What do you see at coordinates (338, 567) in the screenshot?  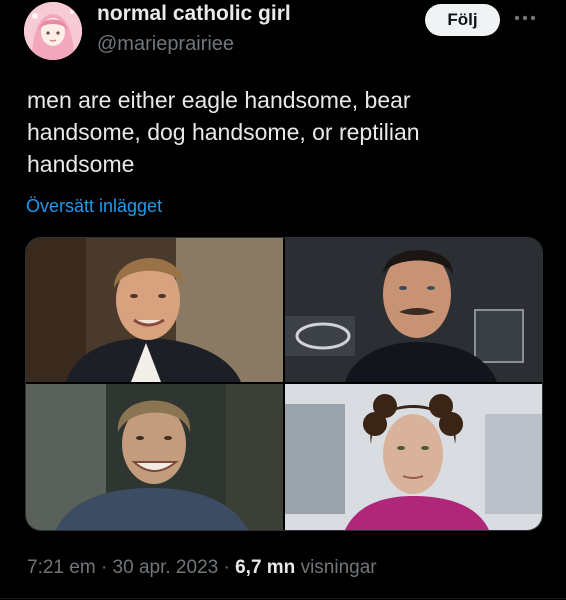 I see `views-label: visningar` at bounding box center [338, 567].